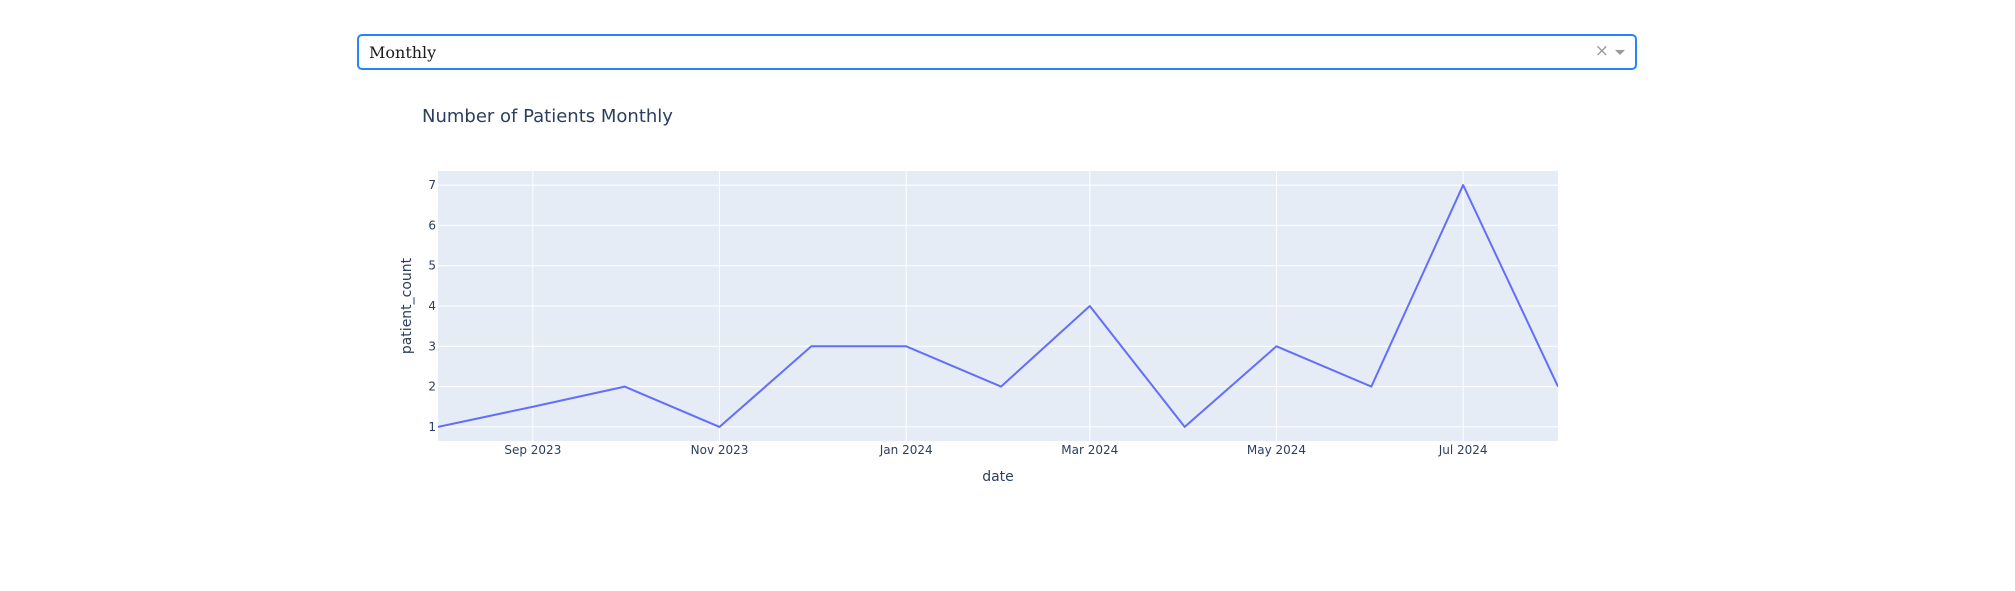 The width and height of the screenshot is (2015, 591). I want to click on y-tick-label: 2, so click(432, 387).